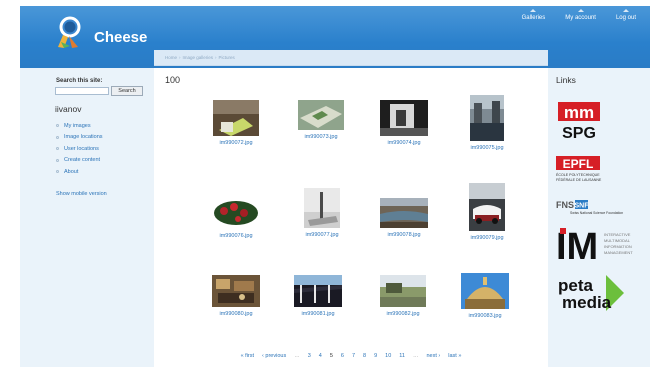 The image size is (661, 367). What do you see at coordinates (579, 133) in the screenshot?
I see `mmspg-line2: SPG` at bounding box center [579, 133].